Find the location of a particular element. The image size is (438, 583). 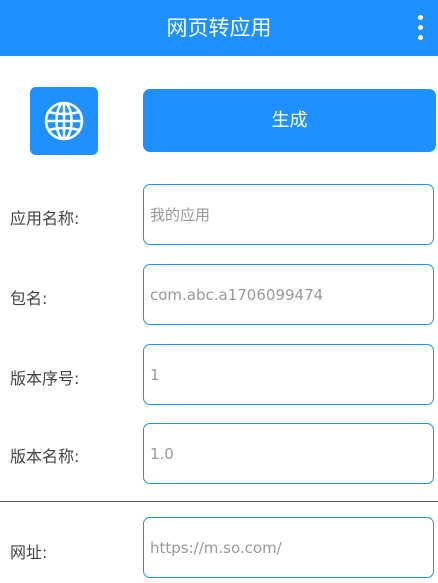

app-bar: 网页转应用 is located at coordinates (219, 28).